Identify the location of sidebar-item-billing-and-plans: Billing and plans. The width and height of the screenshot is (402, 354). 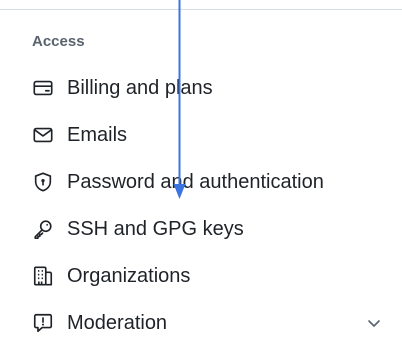
(201, 87).